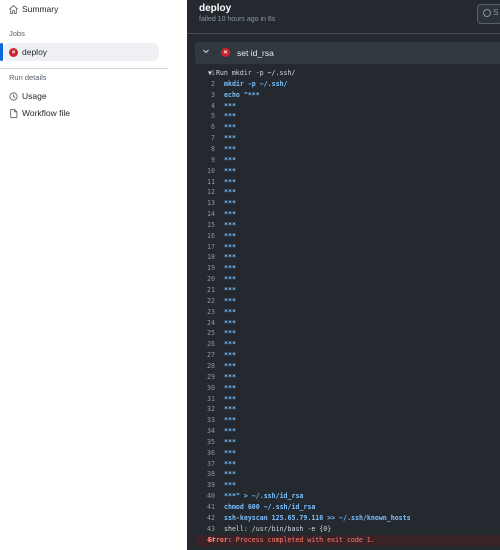 The image size is (500, 550). What do you see at coordinates (205, 192) in the screenshot?
I see `line-number: 12` at bounding box center [205, 192].